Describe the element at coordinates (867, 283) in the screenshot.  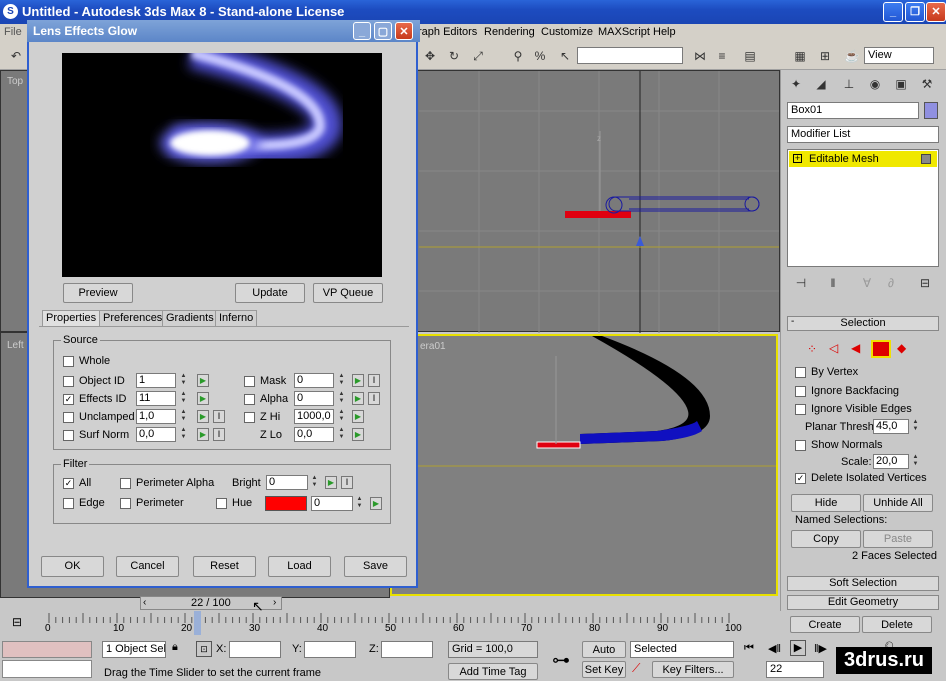
I see `make-unique-icon: ∀` at that location.